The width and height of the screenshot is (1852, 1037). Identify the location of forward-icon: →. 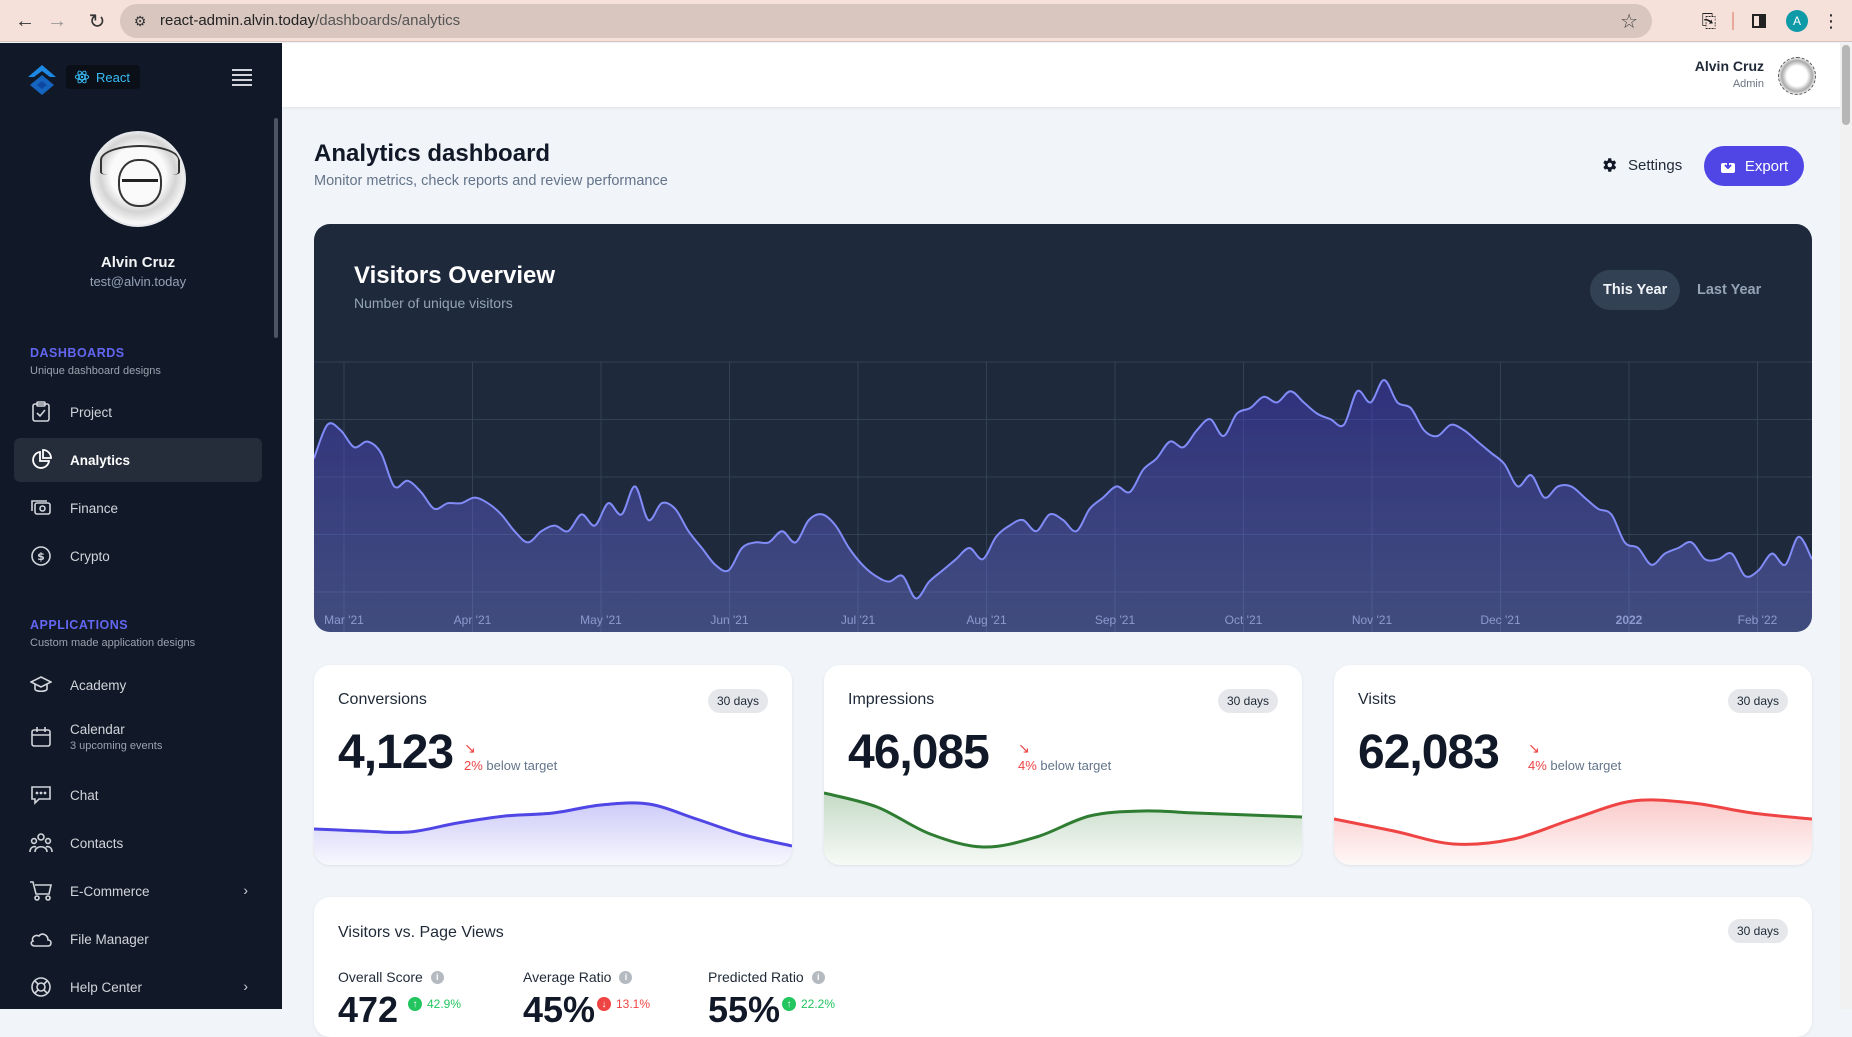
(57, 21).